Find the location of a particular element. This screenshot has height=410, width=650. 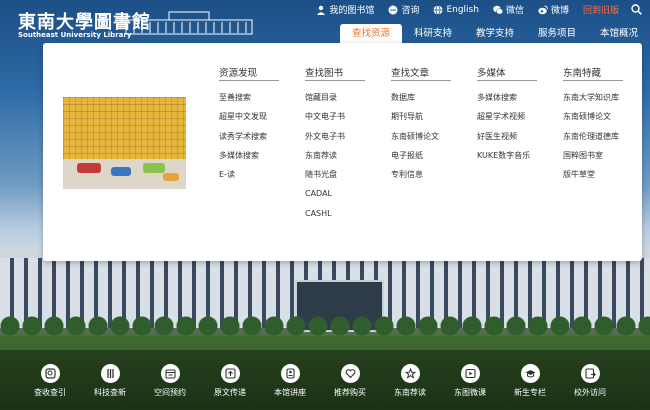

star-icon is located at coordinates (410, 373).